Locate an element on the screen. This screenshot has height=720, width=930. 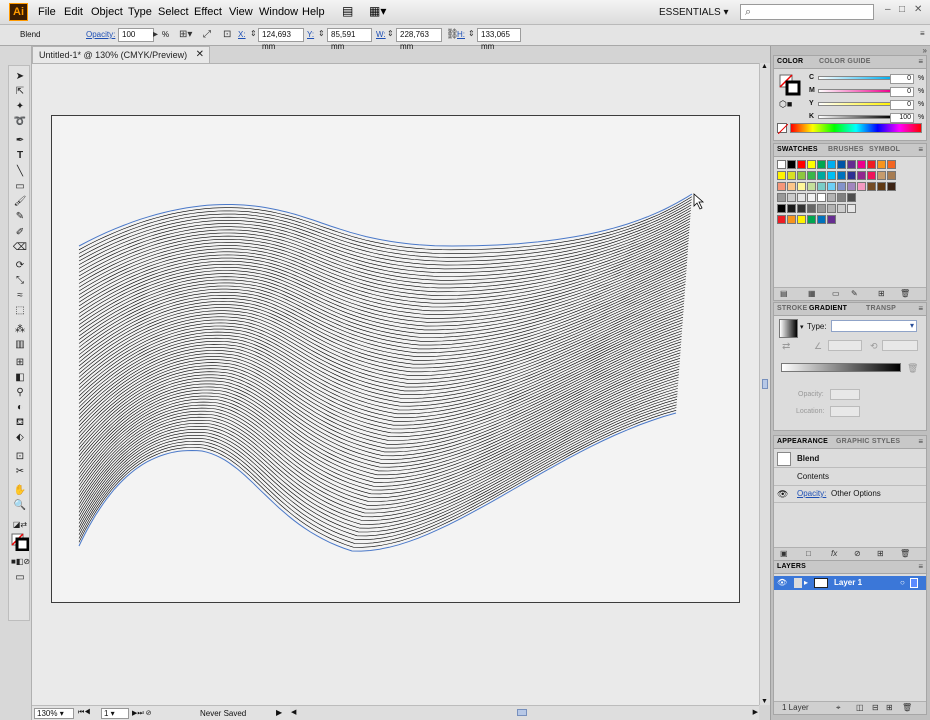
maximize-button: □ is located at coordinates (902, 9).